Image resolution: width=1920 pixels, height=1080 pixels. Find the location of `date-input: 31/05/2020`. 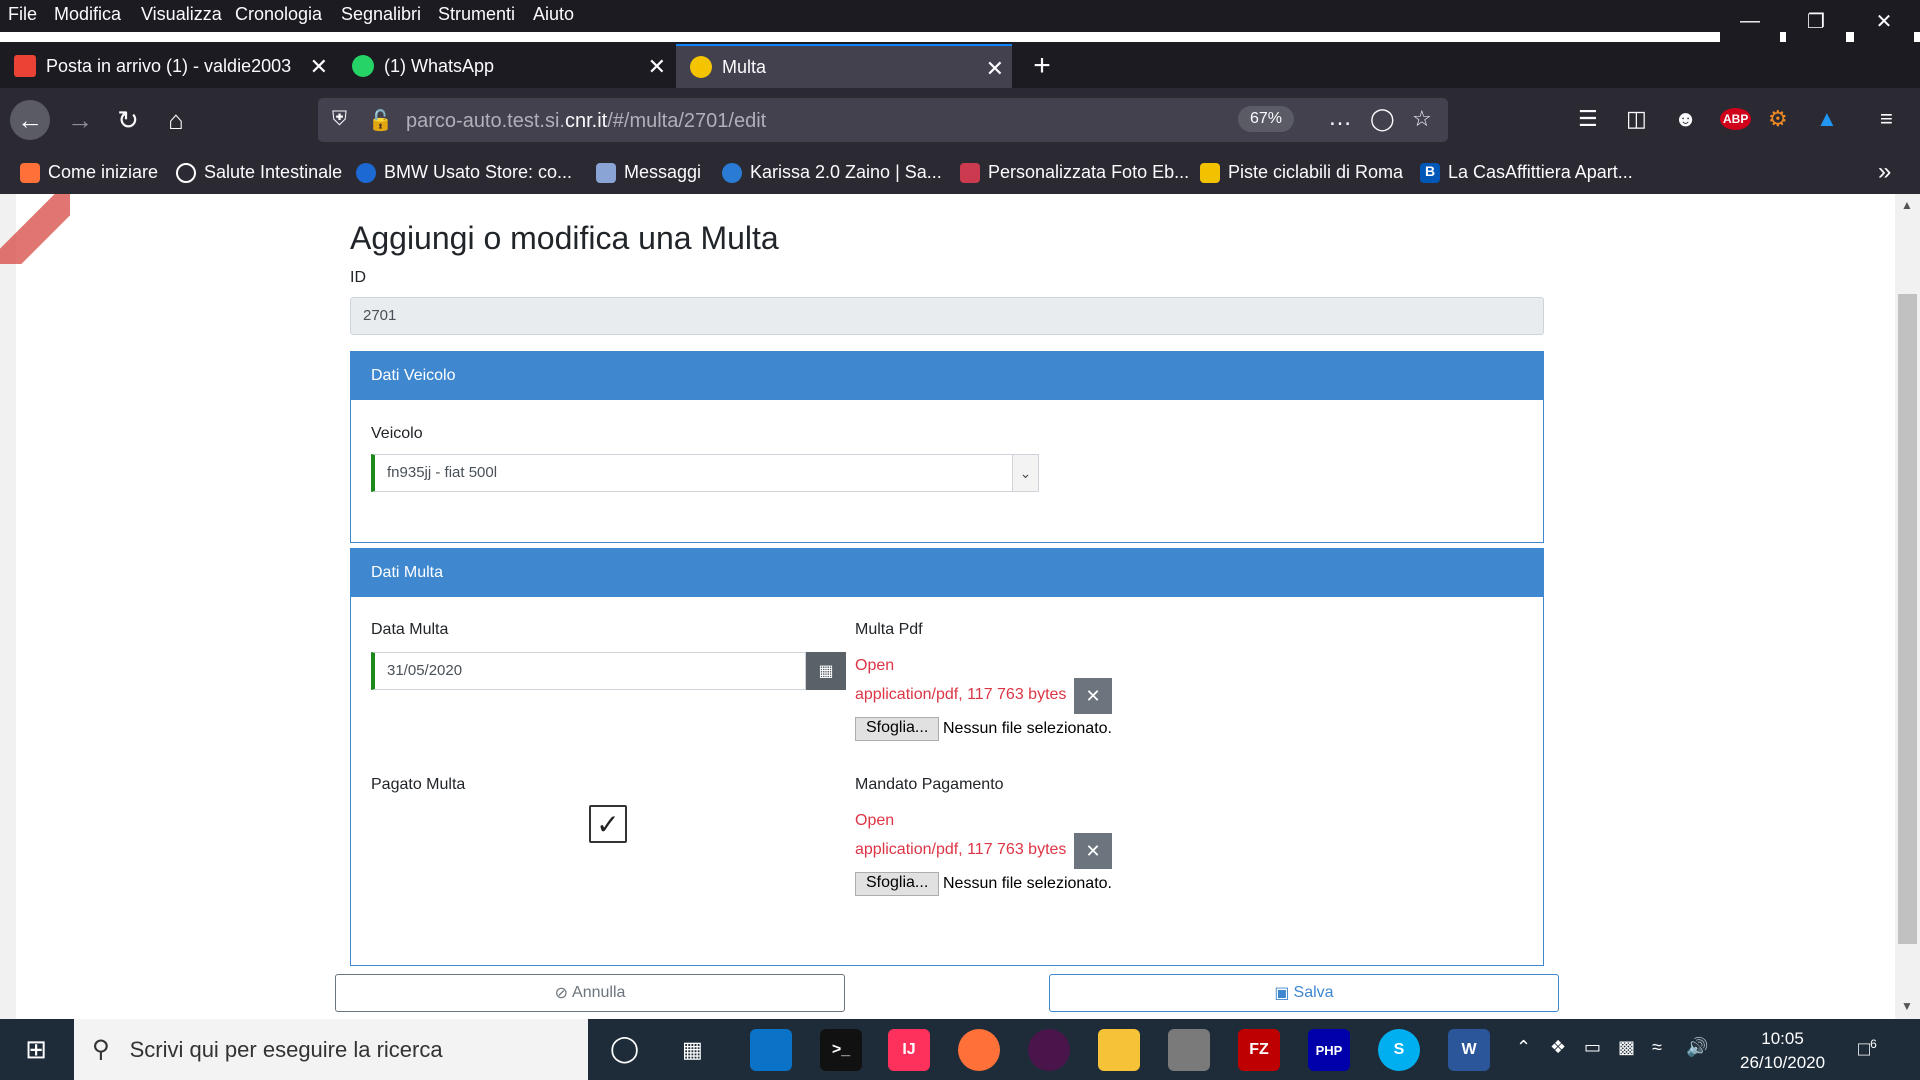

date-input: 31/05/2020 is located at coordinates (588, 671).